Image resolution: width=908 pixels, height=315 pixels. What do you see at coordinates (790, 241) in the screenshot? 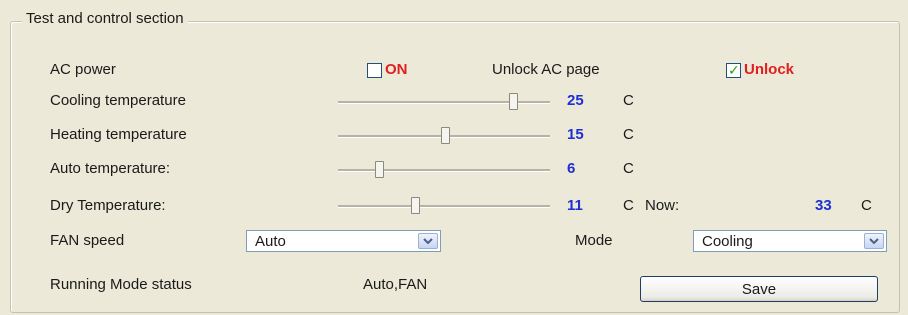
I see `mode-dropdown: Cooling` at bounding box center [790, 241].